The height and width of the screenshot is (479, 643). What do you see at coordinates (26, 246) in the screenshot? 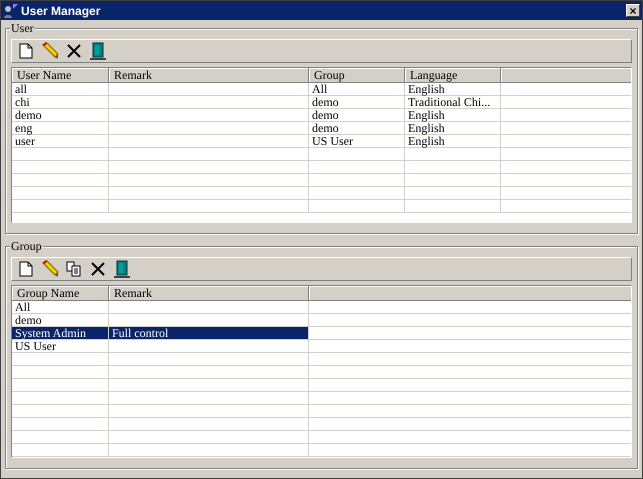
I see `group-label: Group` at bounding box center [26, 246].